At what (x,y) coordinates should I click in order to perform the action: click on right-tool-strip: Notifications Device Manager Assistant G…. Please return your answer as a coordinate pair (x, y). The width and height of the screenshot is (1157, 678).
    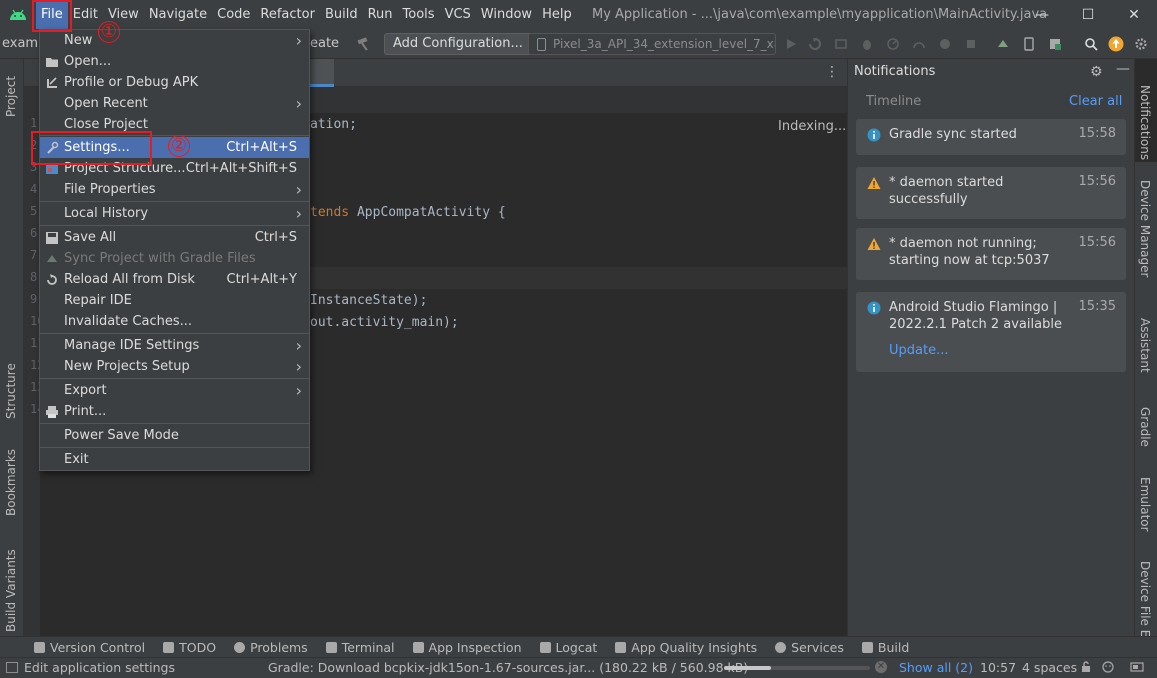
    Looking at the image, I should click on (1145, 351).